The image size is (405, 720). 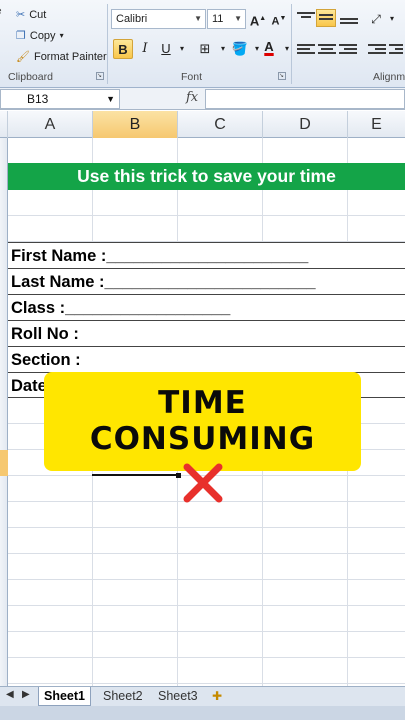 I want to click on italic-button: I, so click(x=145, y=49).